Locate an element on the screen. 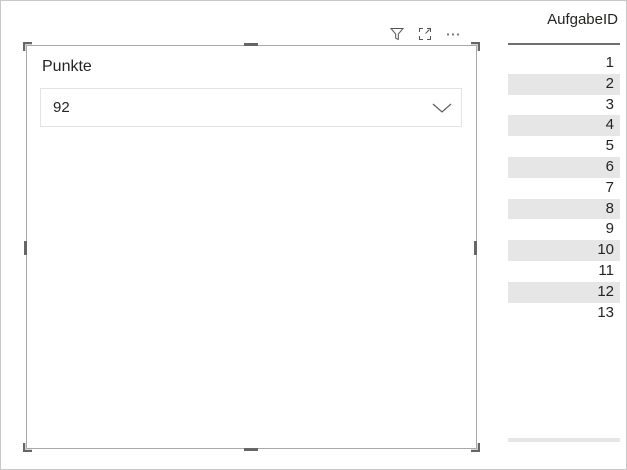 This screenshot has width=627, height=470. more-options-icon: ⋯ is located at coordinates (453, 34).